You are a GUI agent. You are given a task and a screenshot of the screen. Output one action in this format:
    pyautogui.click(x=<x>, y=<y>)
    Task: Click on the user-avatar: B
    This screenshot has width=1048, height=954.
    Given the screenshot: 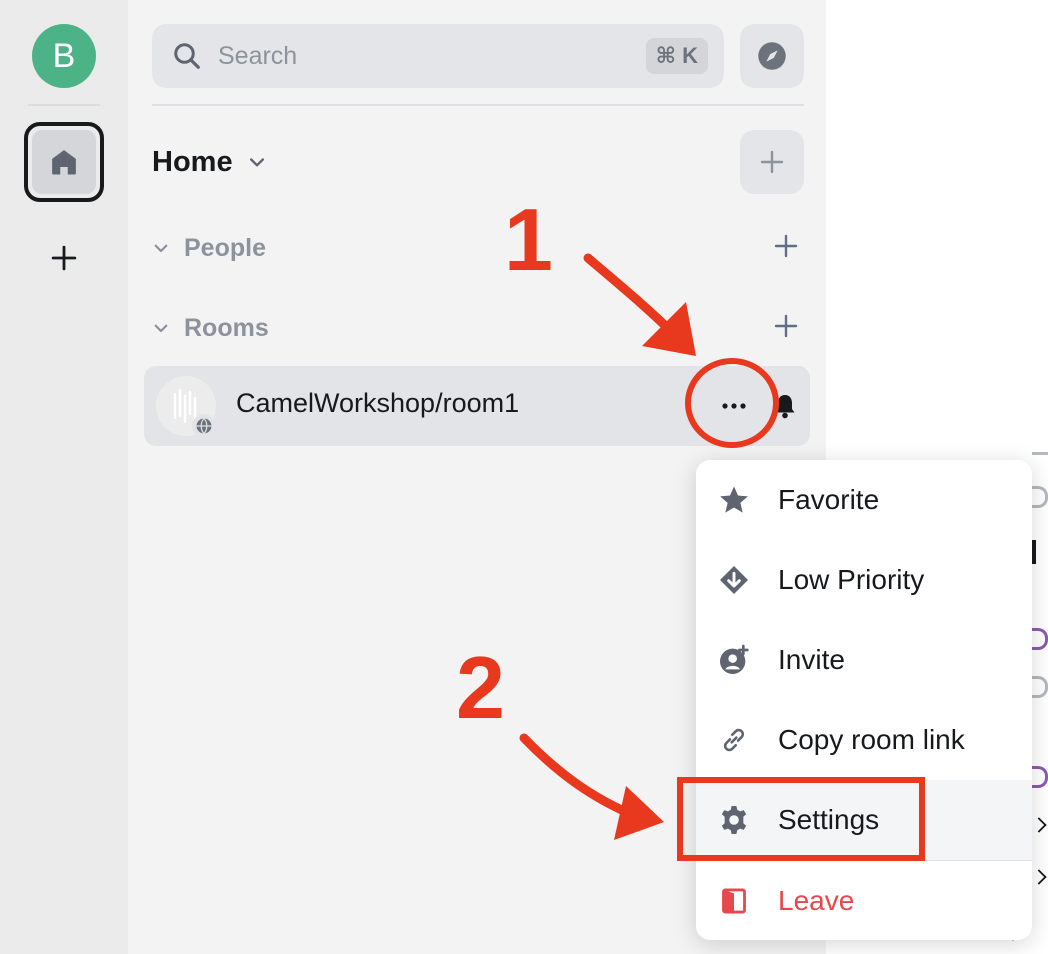 What is the action you would take?
    pyautogui.click(x=64, y=56)
    